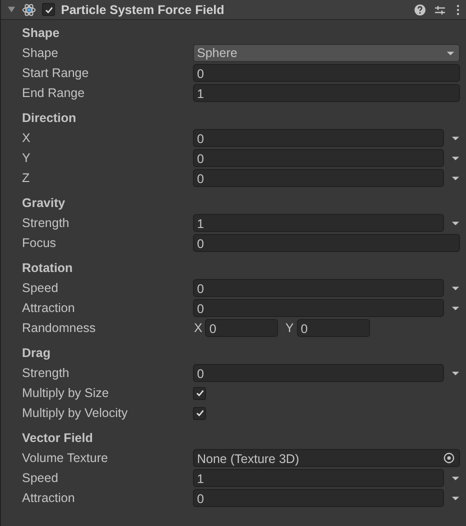  Describe the element at coordinates (53, 93) in the screenshot. I see `field-label: End Range` at that location.